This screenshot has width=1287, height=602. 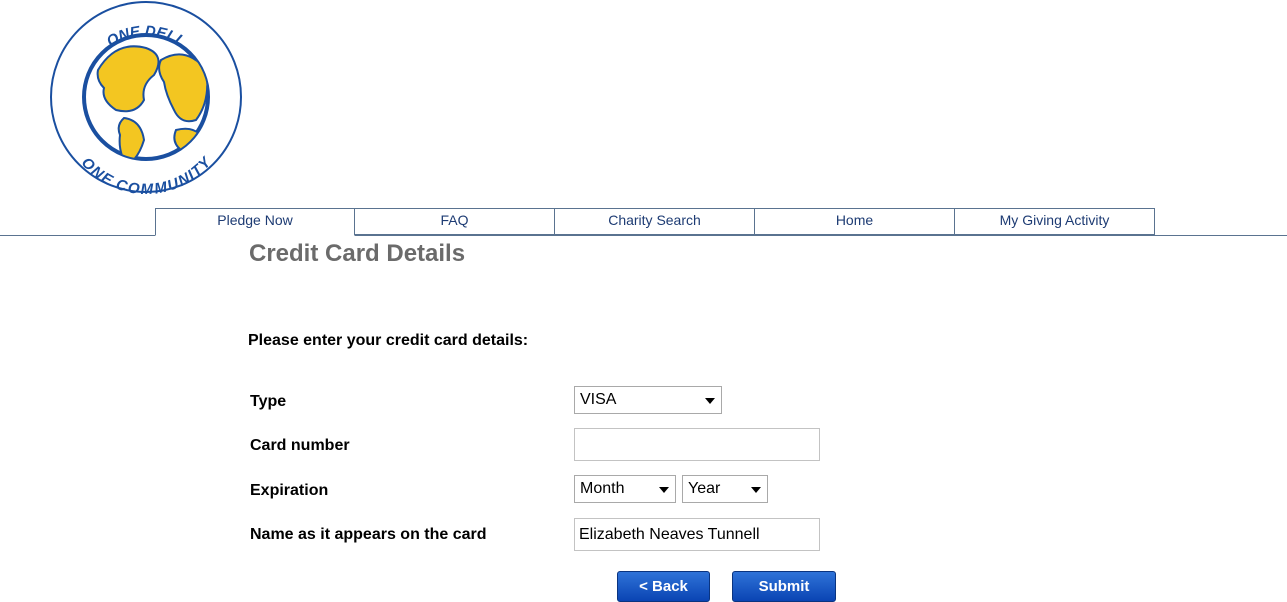 What do you see at coordinates (455, 221) in the screenshot?
I see `tab-faq: FAQ` at bounding box center [455, 221].